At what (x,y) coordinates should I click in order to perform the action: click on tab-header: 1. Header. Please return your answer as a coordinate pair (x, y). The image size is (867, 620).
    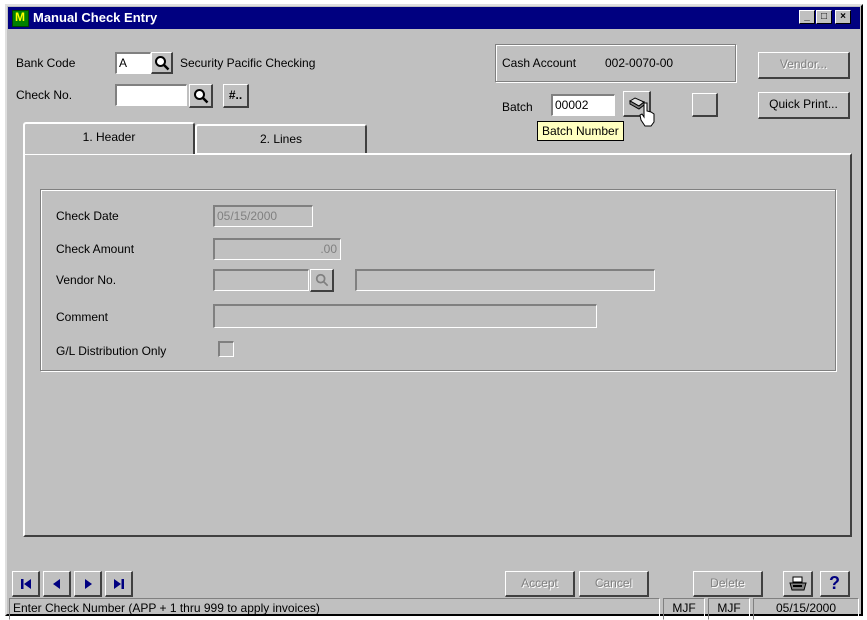
    Looking at the image, I should click on (109, 138).